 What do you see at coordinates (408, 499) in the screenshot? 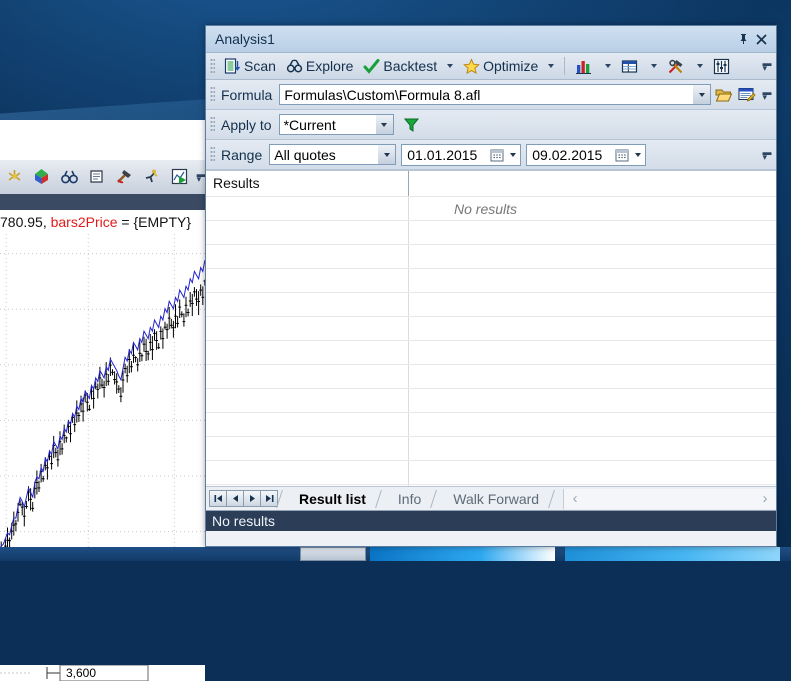
I see `tab-info: Info` at bounding box center [408, 499].